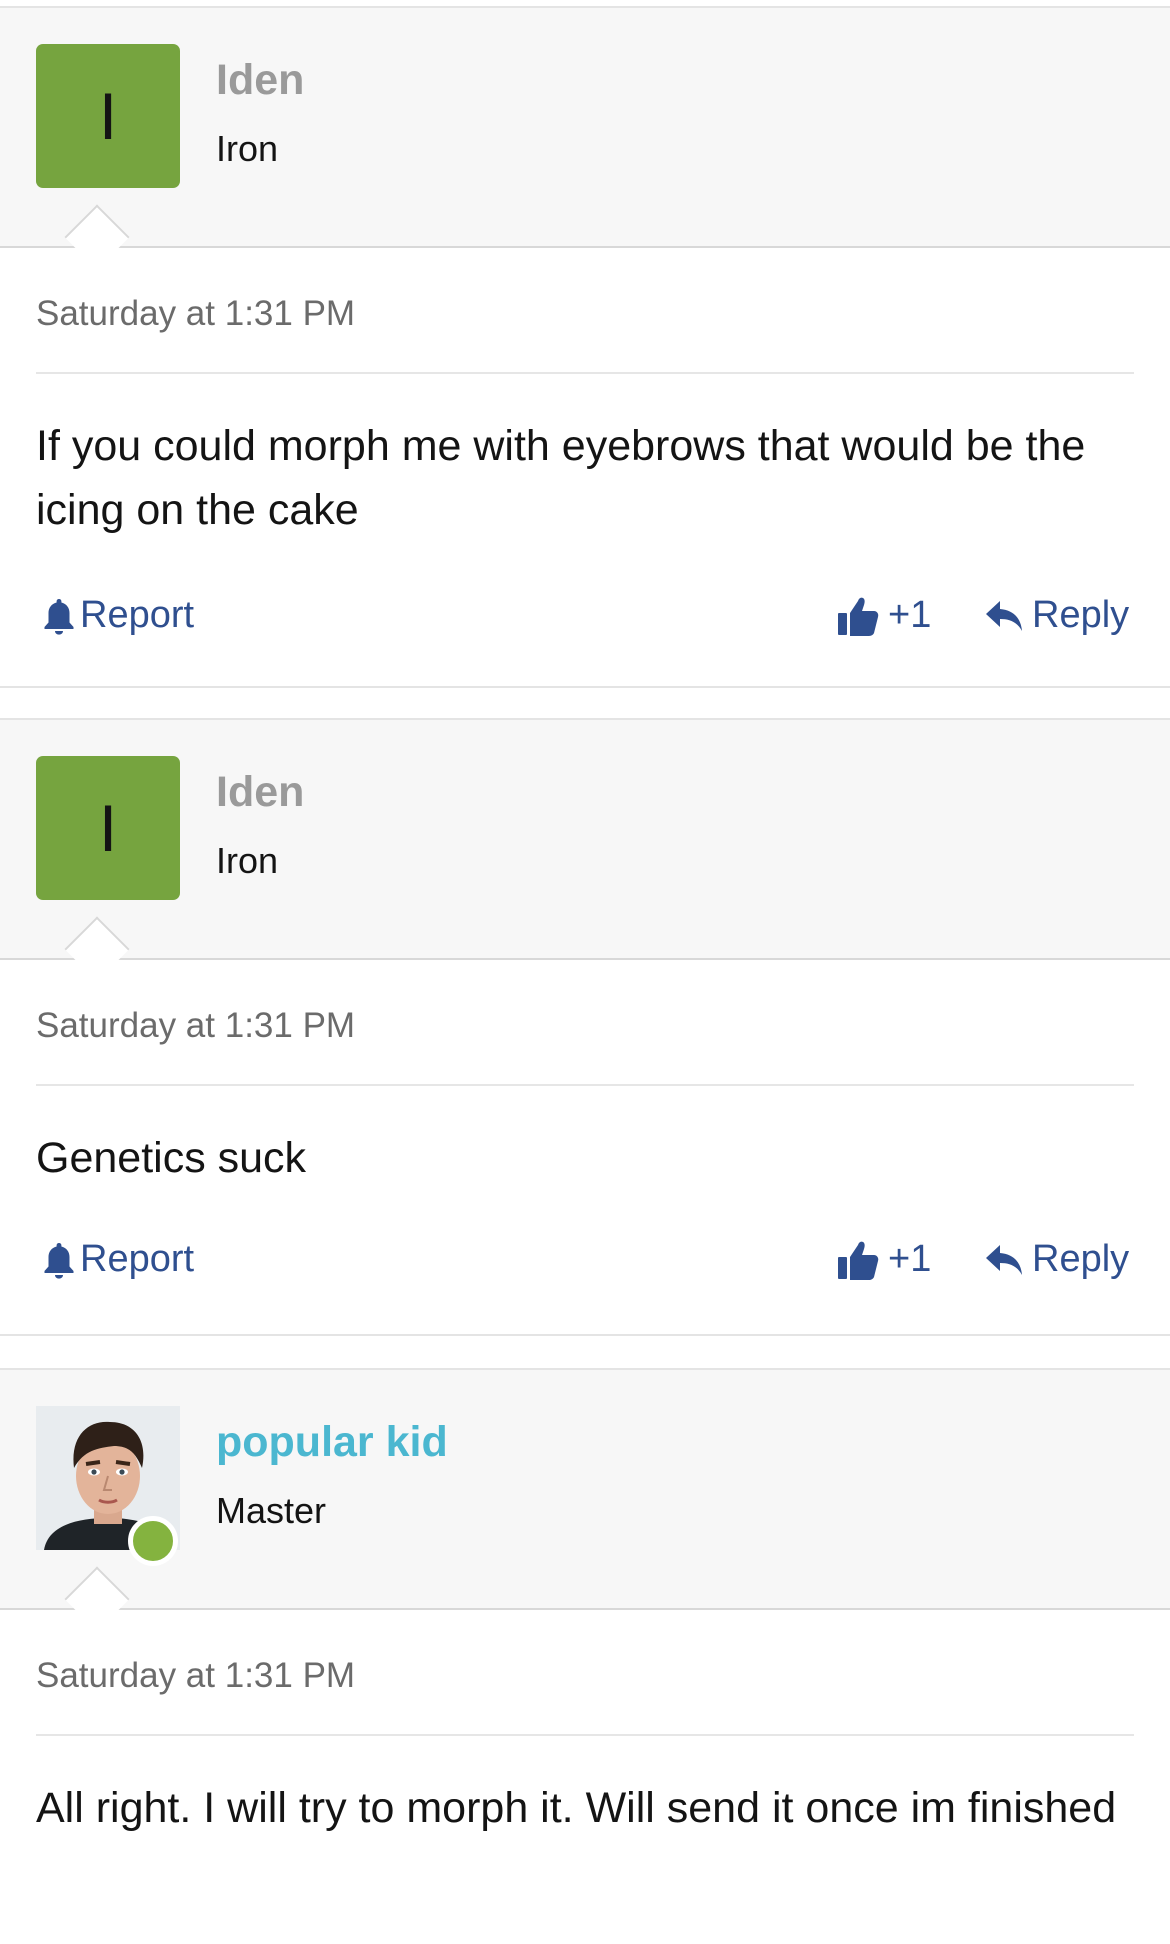 The height and width of the screenshot is (1944, 1170). I want to click on post-header: popular kid Master, so click(585, 1490).